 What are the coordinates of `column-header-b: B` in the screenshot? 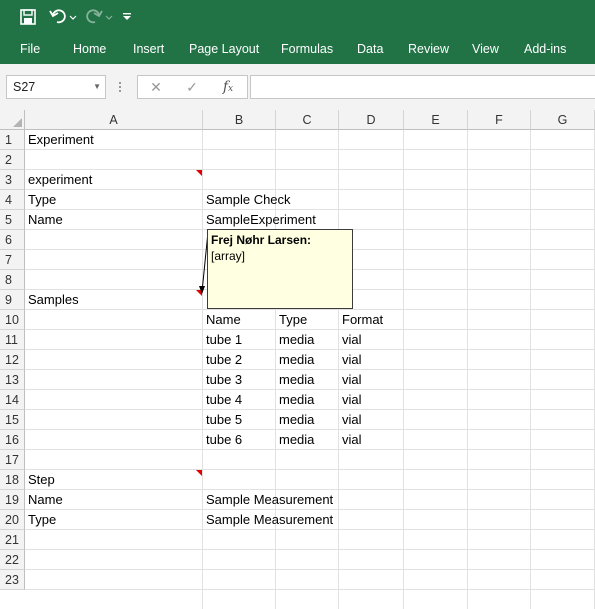 It's located at (239, 120).